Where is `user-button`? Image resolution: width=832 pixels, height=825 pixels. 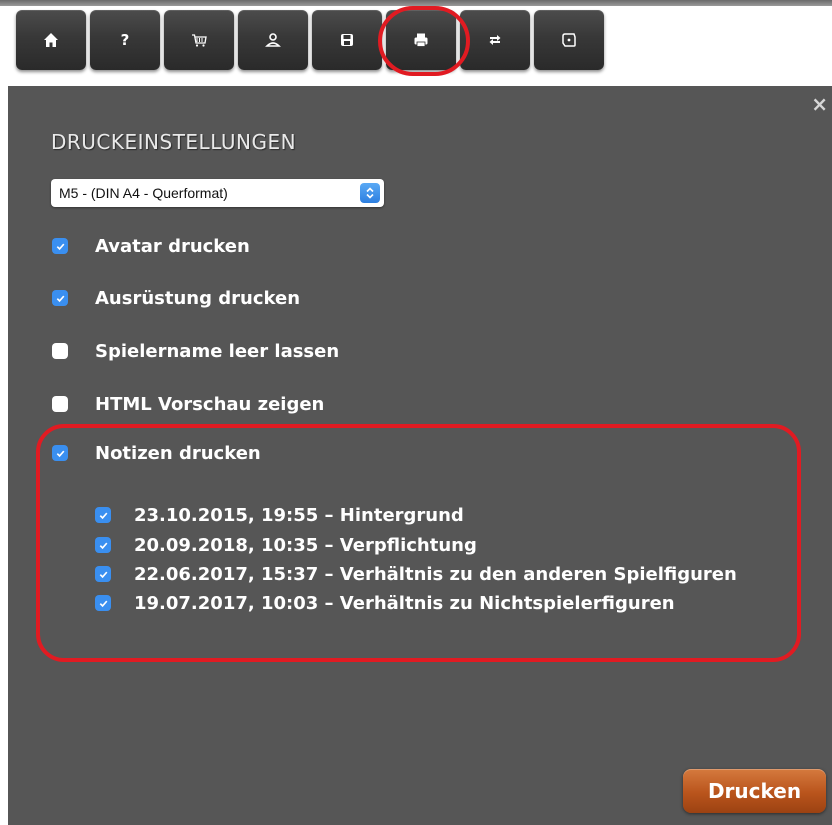 user-button is located at coordinates (273, 40).